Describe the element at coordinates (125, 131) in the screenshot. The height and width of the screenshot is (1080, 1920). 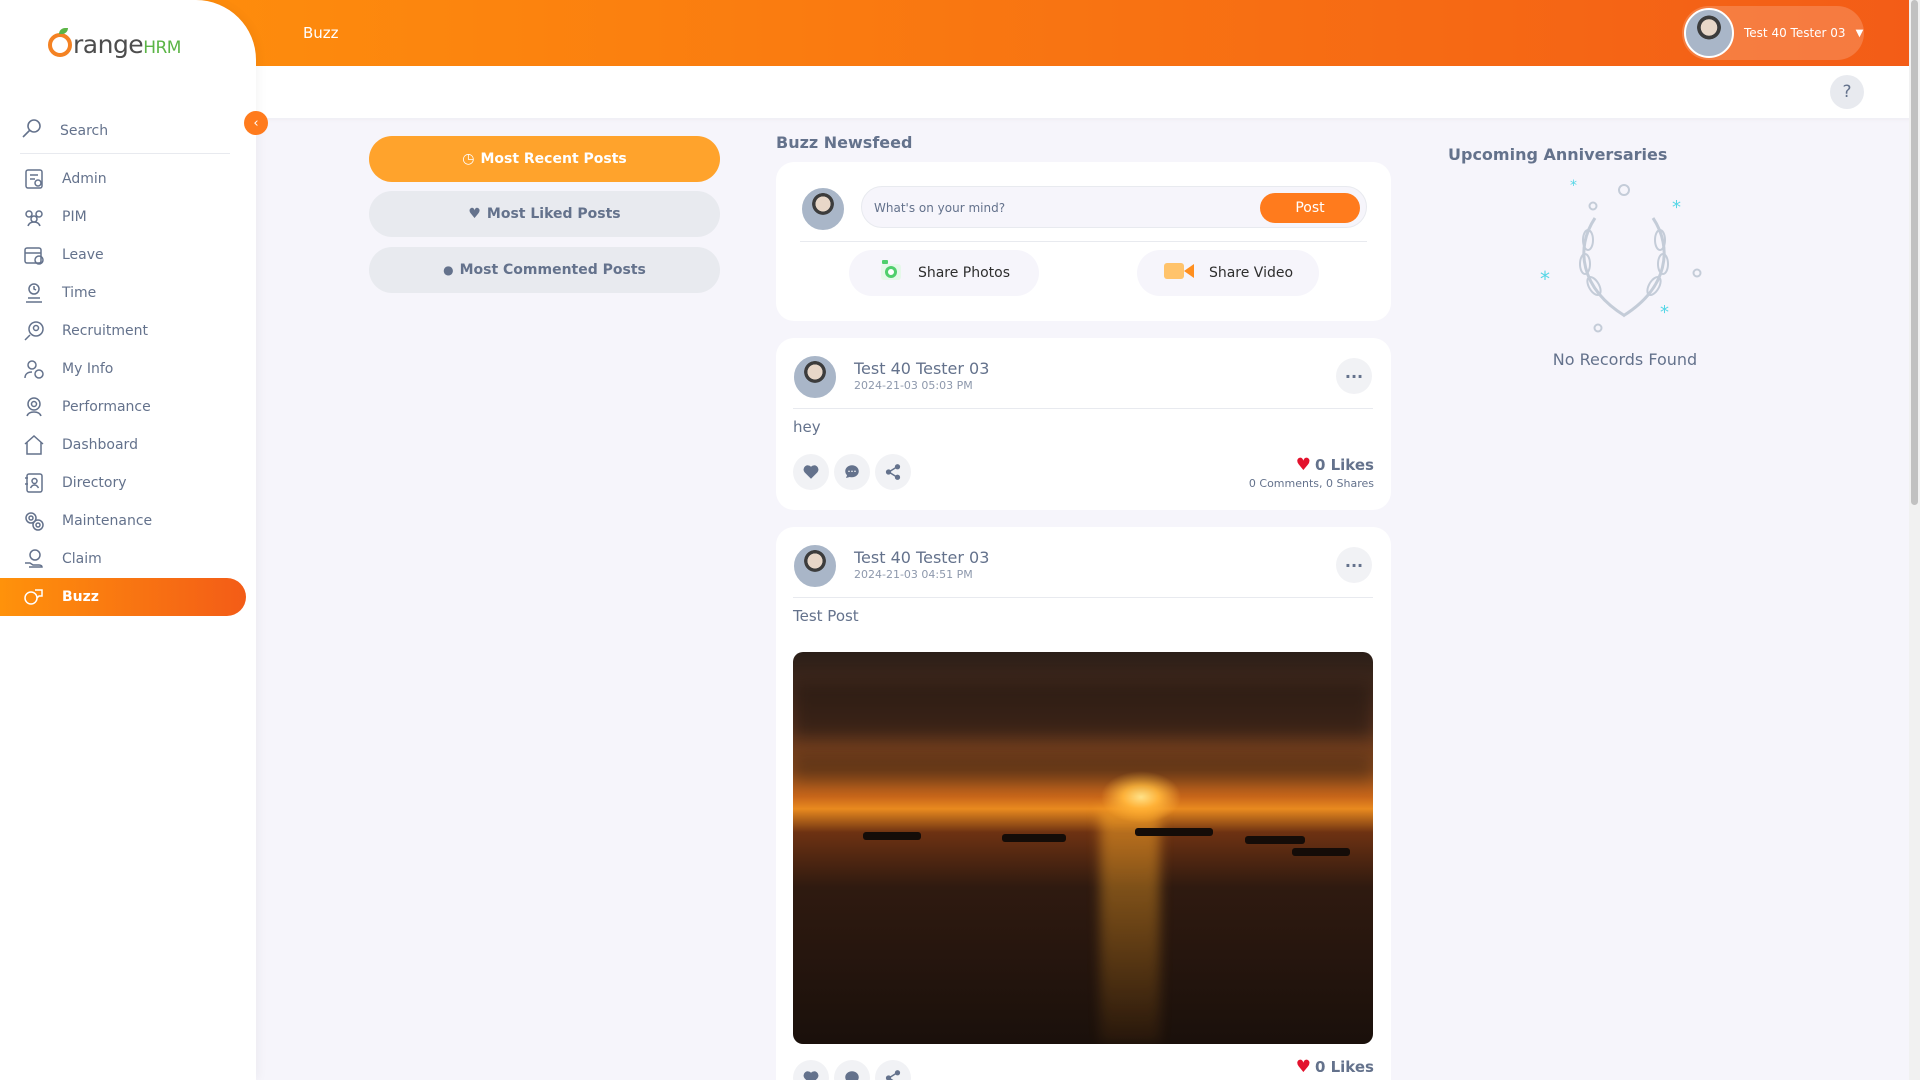
I see `sidebar-search: Search` at that location.